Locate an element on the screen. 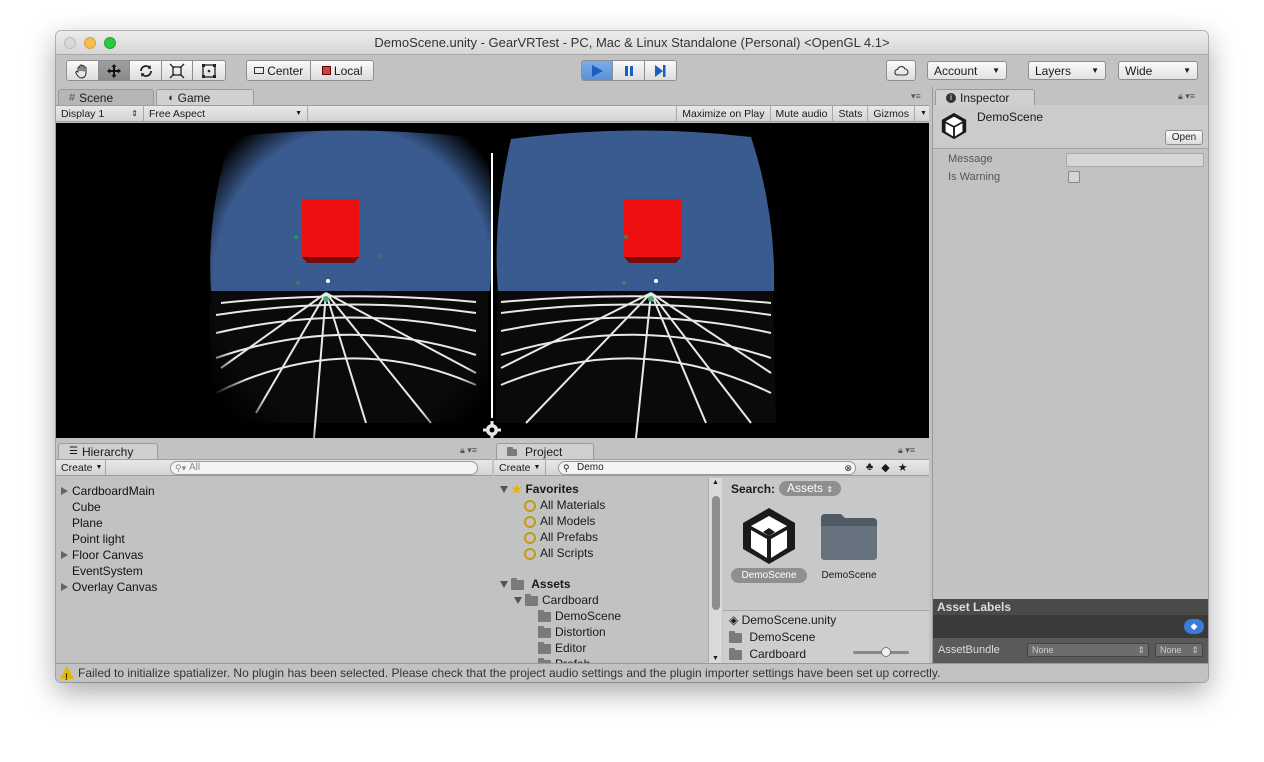 The height and width of the screenshot is (762, 1264). pivot-local-button: Local is located at coordinates (342, 70).